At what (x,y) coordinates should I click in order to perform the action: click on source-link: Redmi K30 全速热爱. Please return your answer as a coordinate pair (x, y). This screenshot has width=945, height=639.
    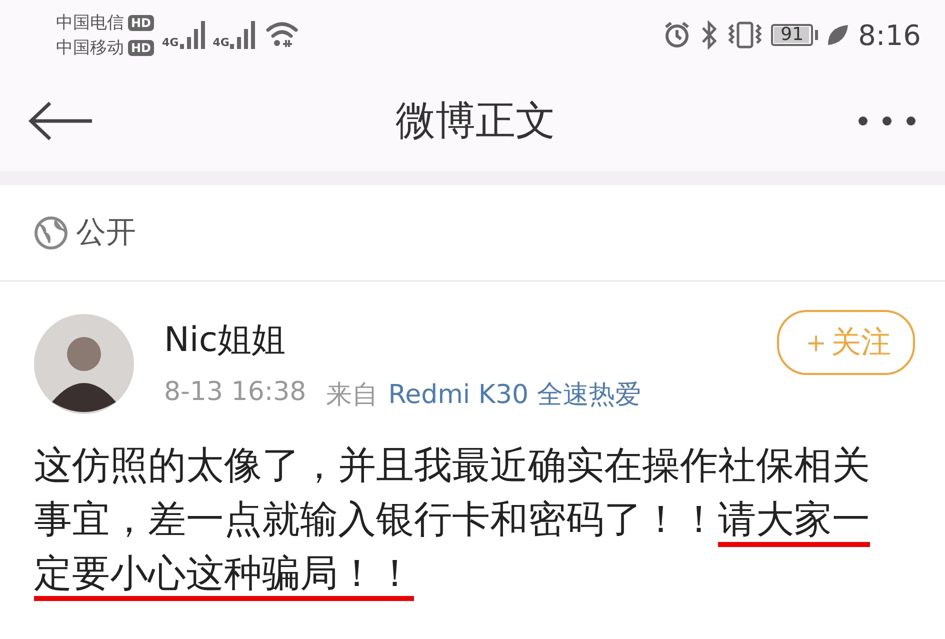
    Looking at the image, I should click on (514, 394).